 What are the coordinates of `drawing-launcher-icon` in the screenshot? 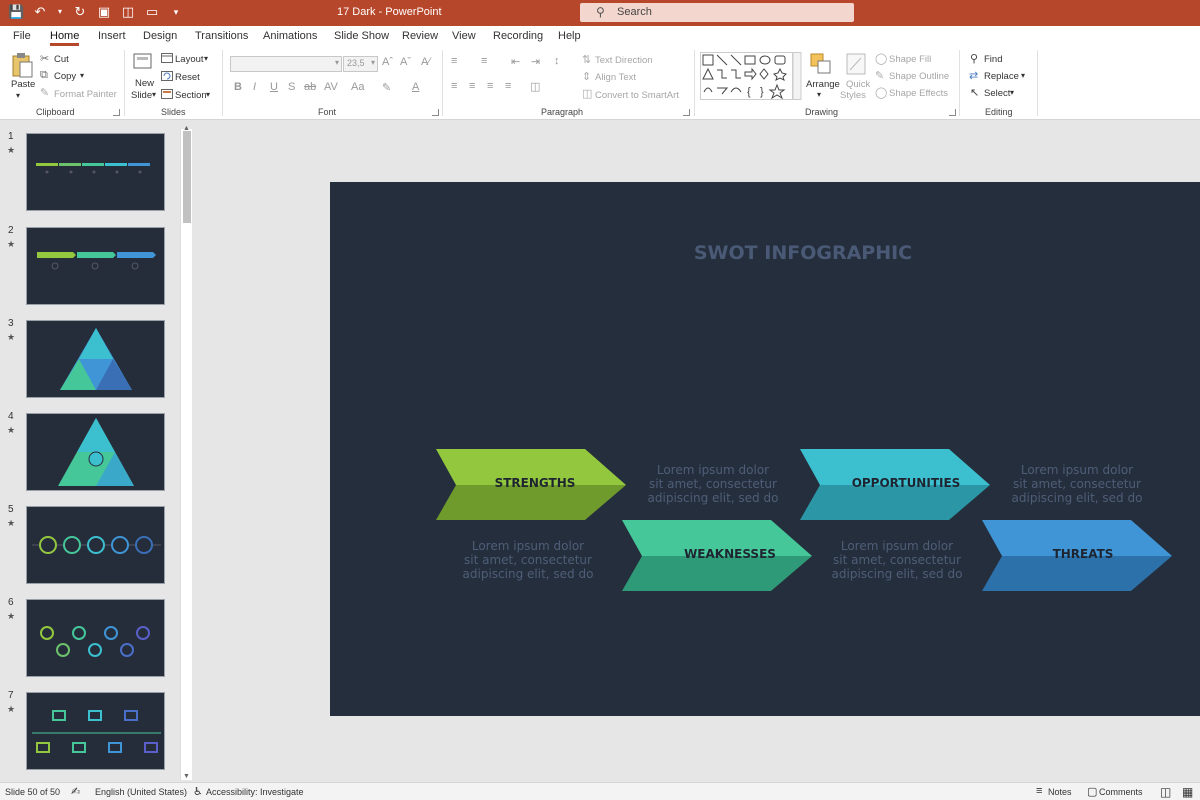 It's located at (952, 112).